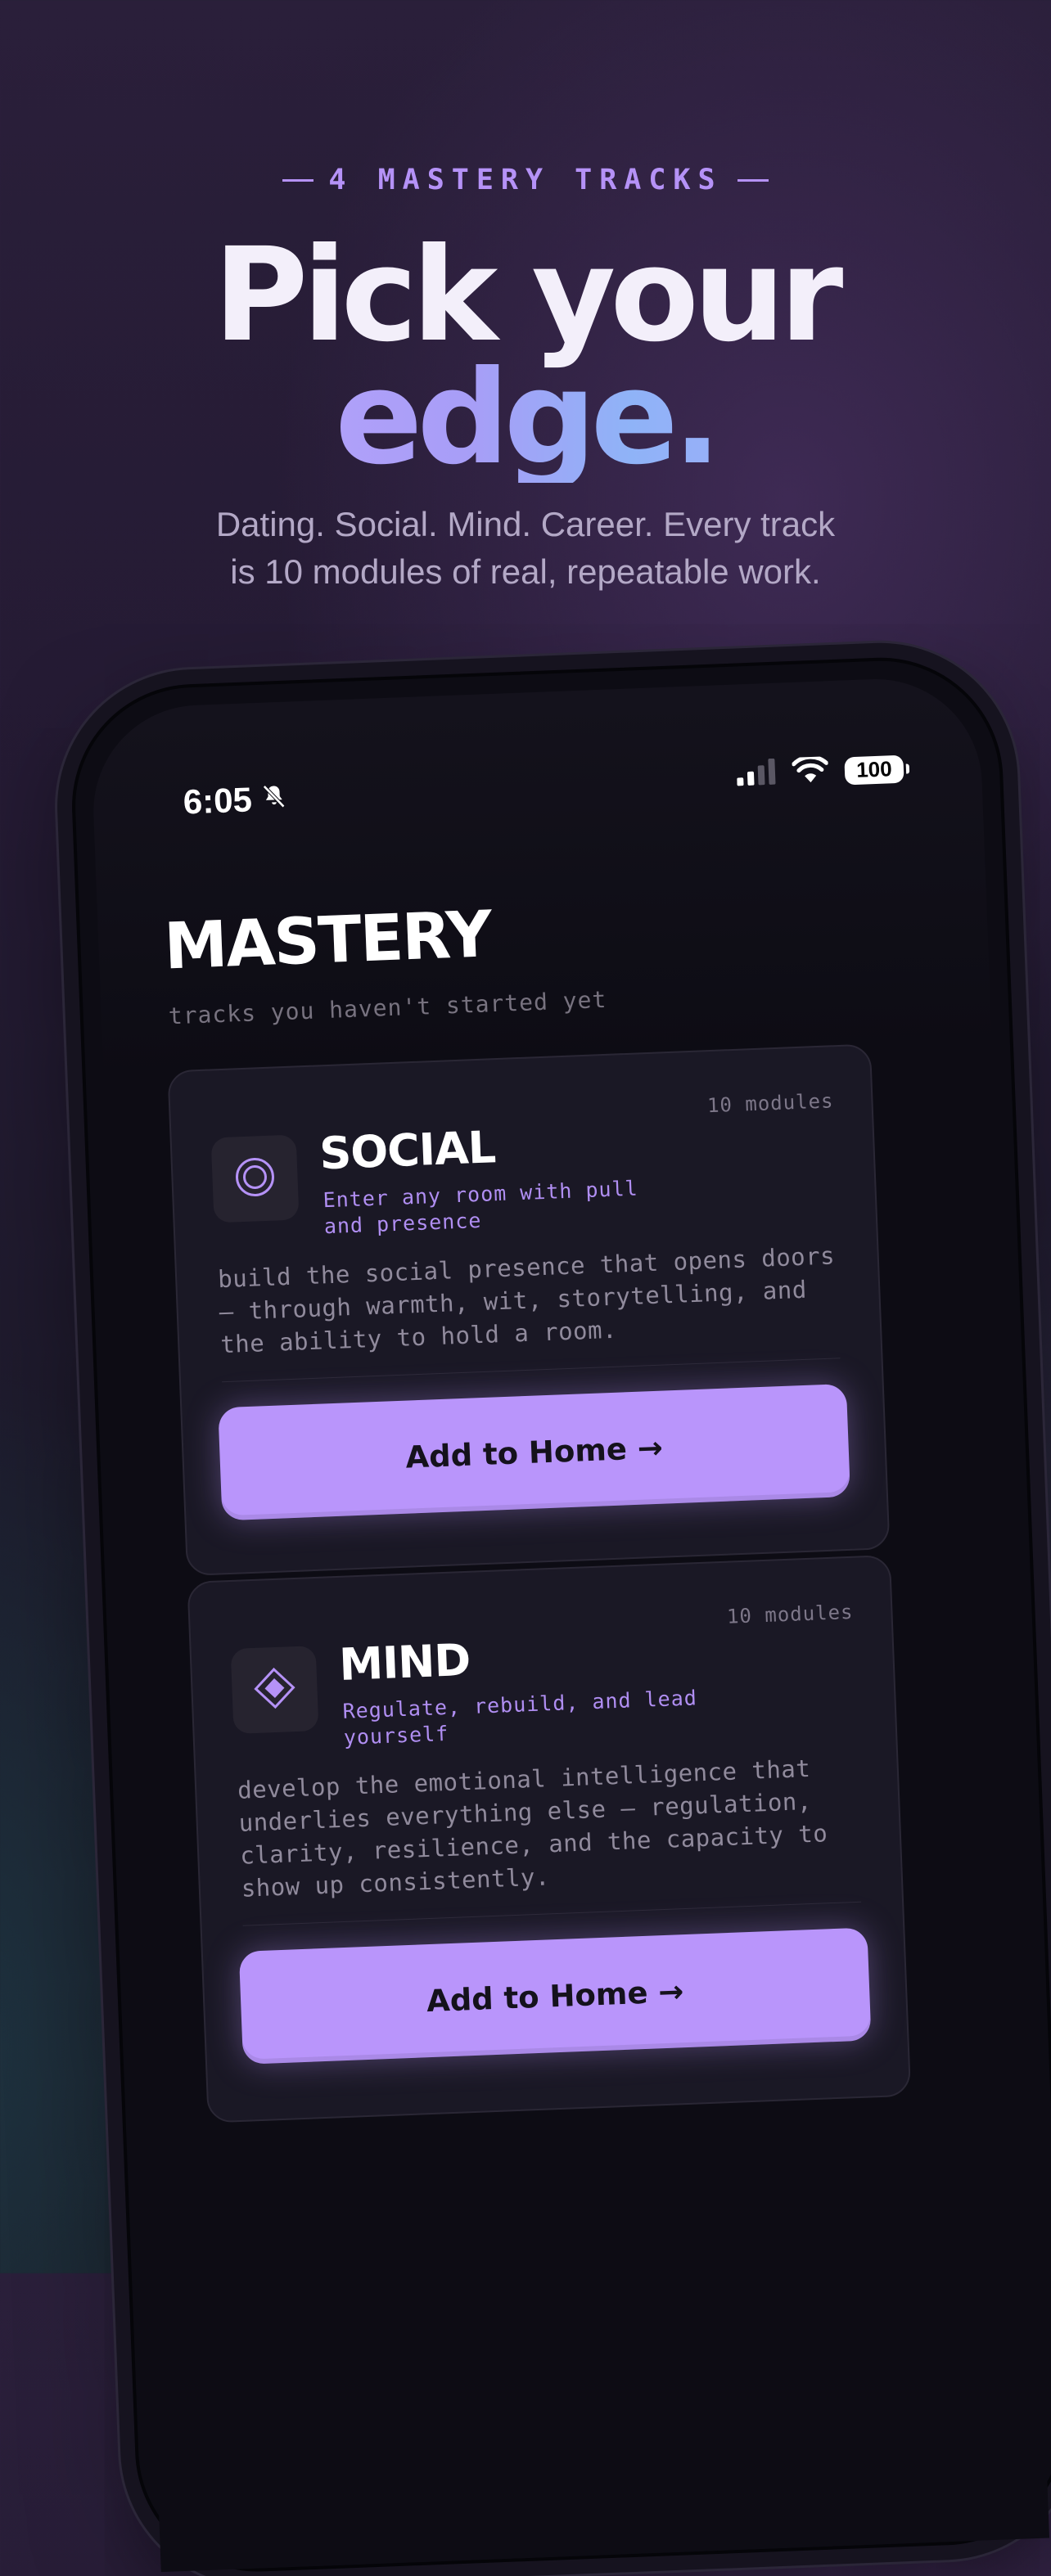 The width and height of the screenshot is (1051, 2576). Describe the element at coordinates (525, 571) in the screenshot. I see `hero-subtitle-line-2: is 10 modules of real, repeatable work.` at that location.